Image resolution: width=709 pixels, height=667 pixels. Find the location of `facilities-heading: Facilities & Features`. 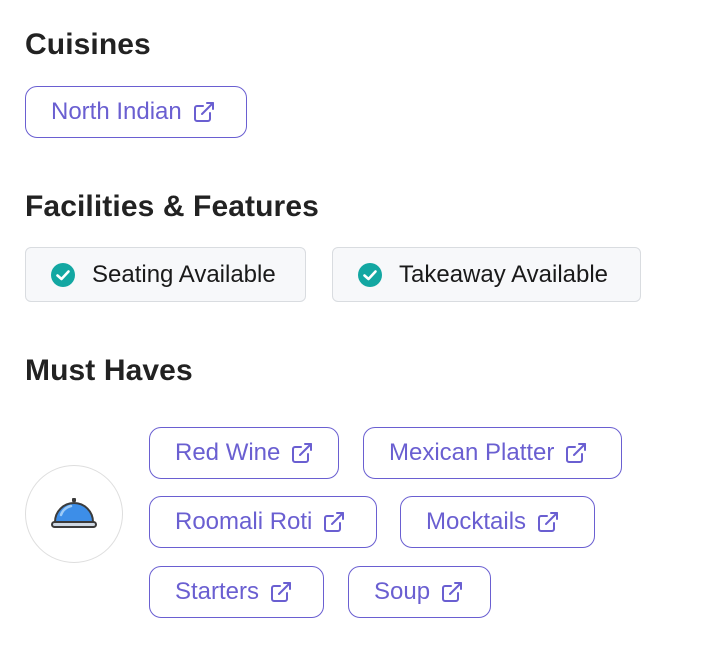

facilities-heading: Facilities & Features is located at coordinates (172, 206).